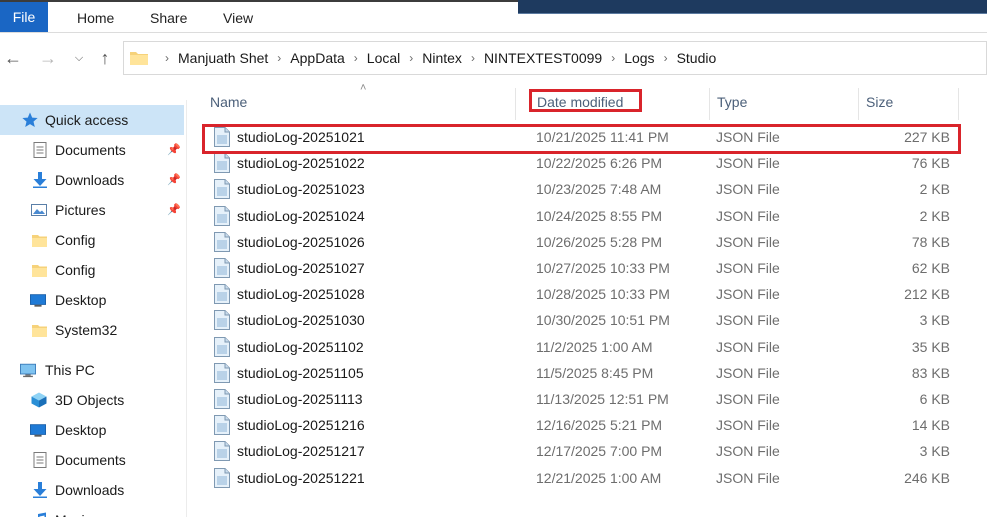  I want to click on sidebar-item-desktop-pc: Desktop, so click(92, 430).